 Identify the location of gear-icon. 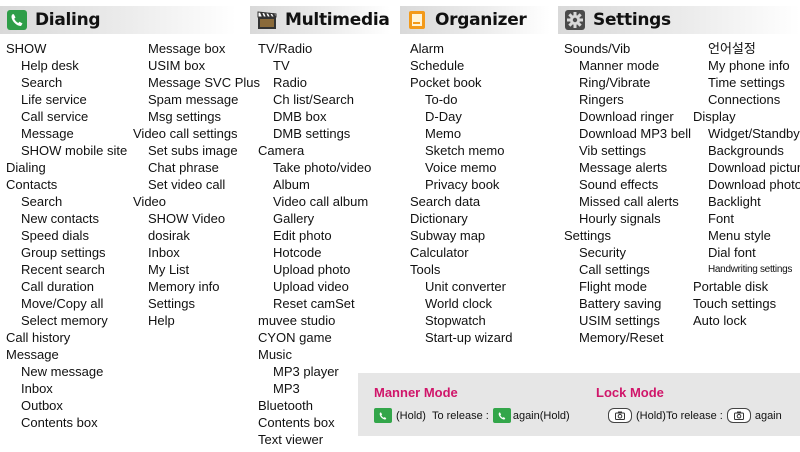
(575, 20).